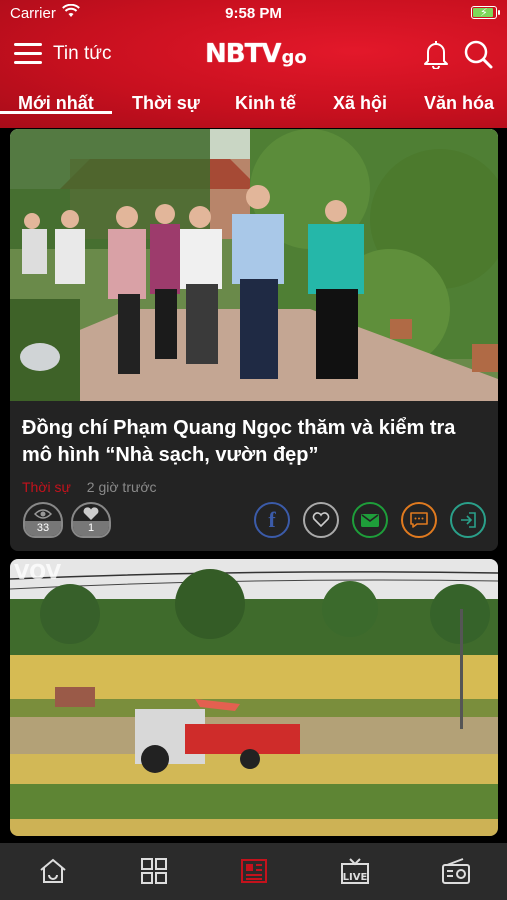 Image resolution: width=507 pixels, height=900 pixels. What do you see at coordinates (456, 871) in the screenshot?
I see `radio-icon` at bounding box center [456, 871].